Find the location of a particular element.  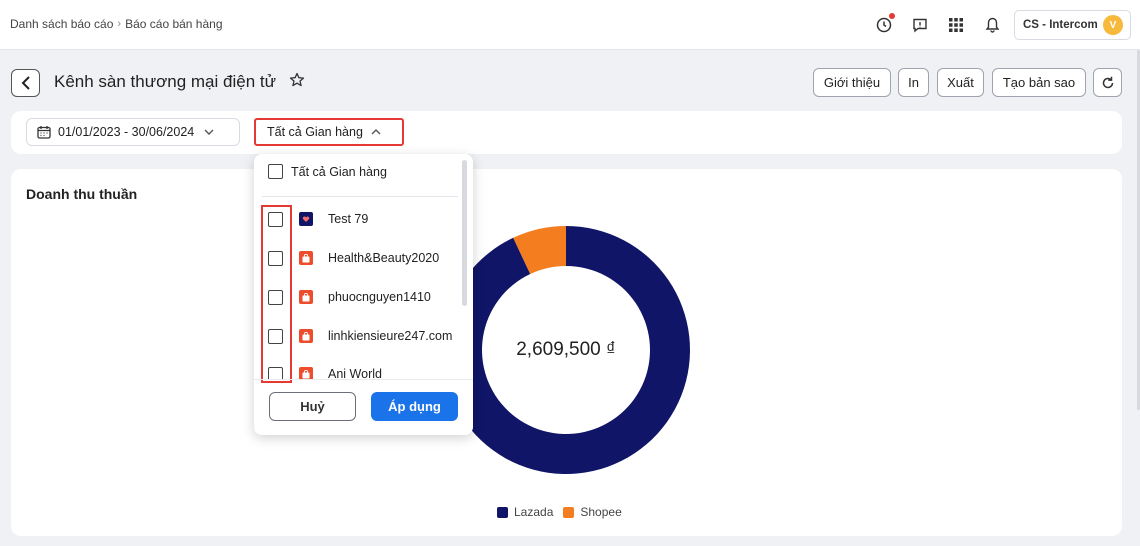

store-option: phuocnguyen1410 is located at coordinates (349, 297).